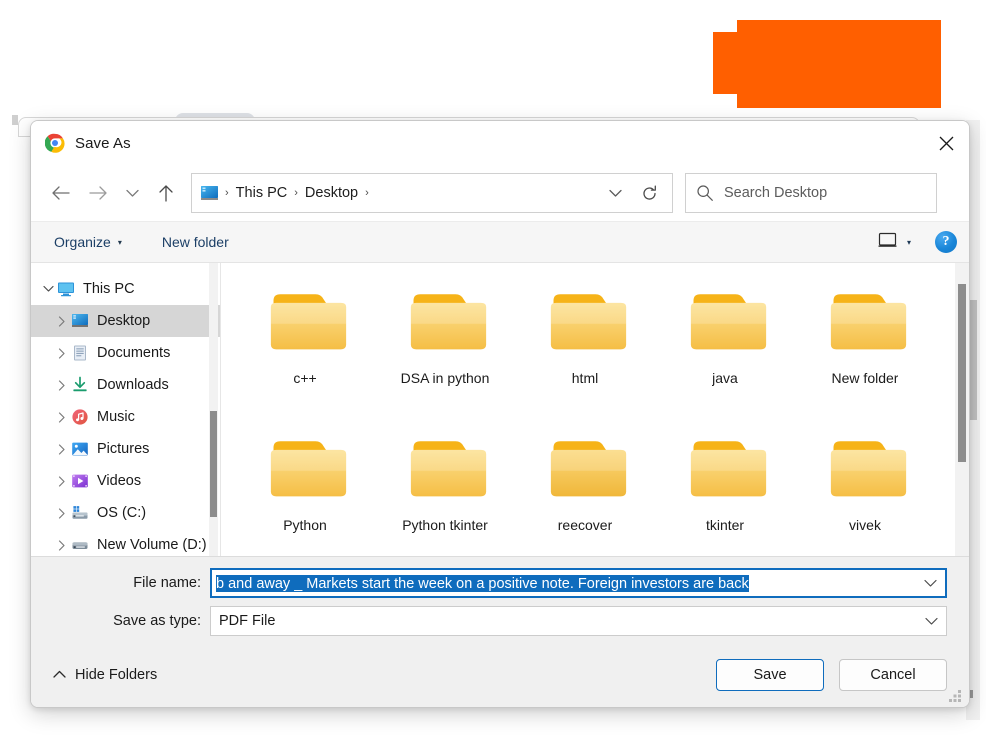 The height and width of the screenshot is (753, 986). Describe the element at coordinates (578, 621) in the screenshot. I see `save-as-type-select: PDF File` at that location.